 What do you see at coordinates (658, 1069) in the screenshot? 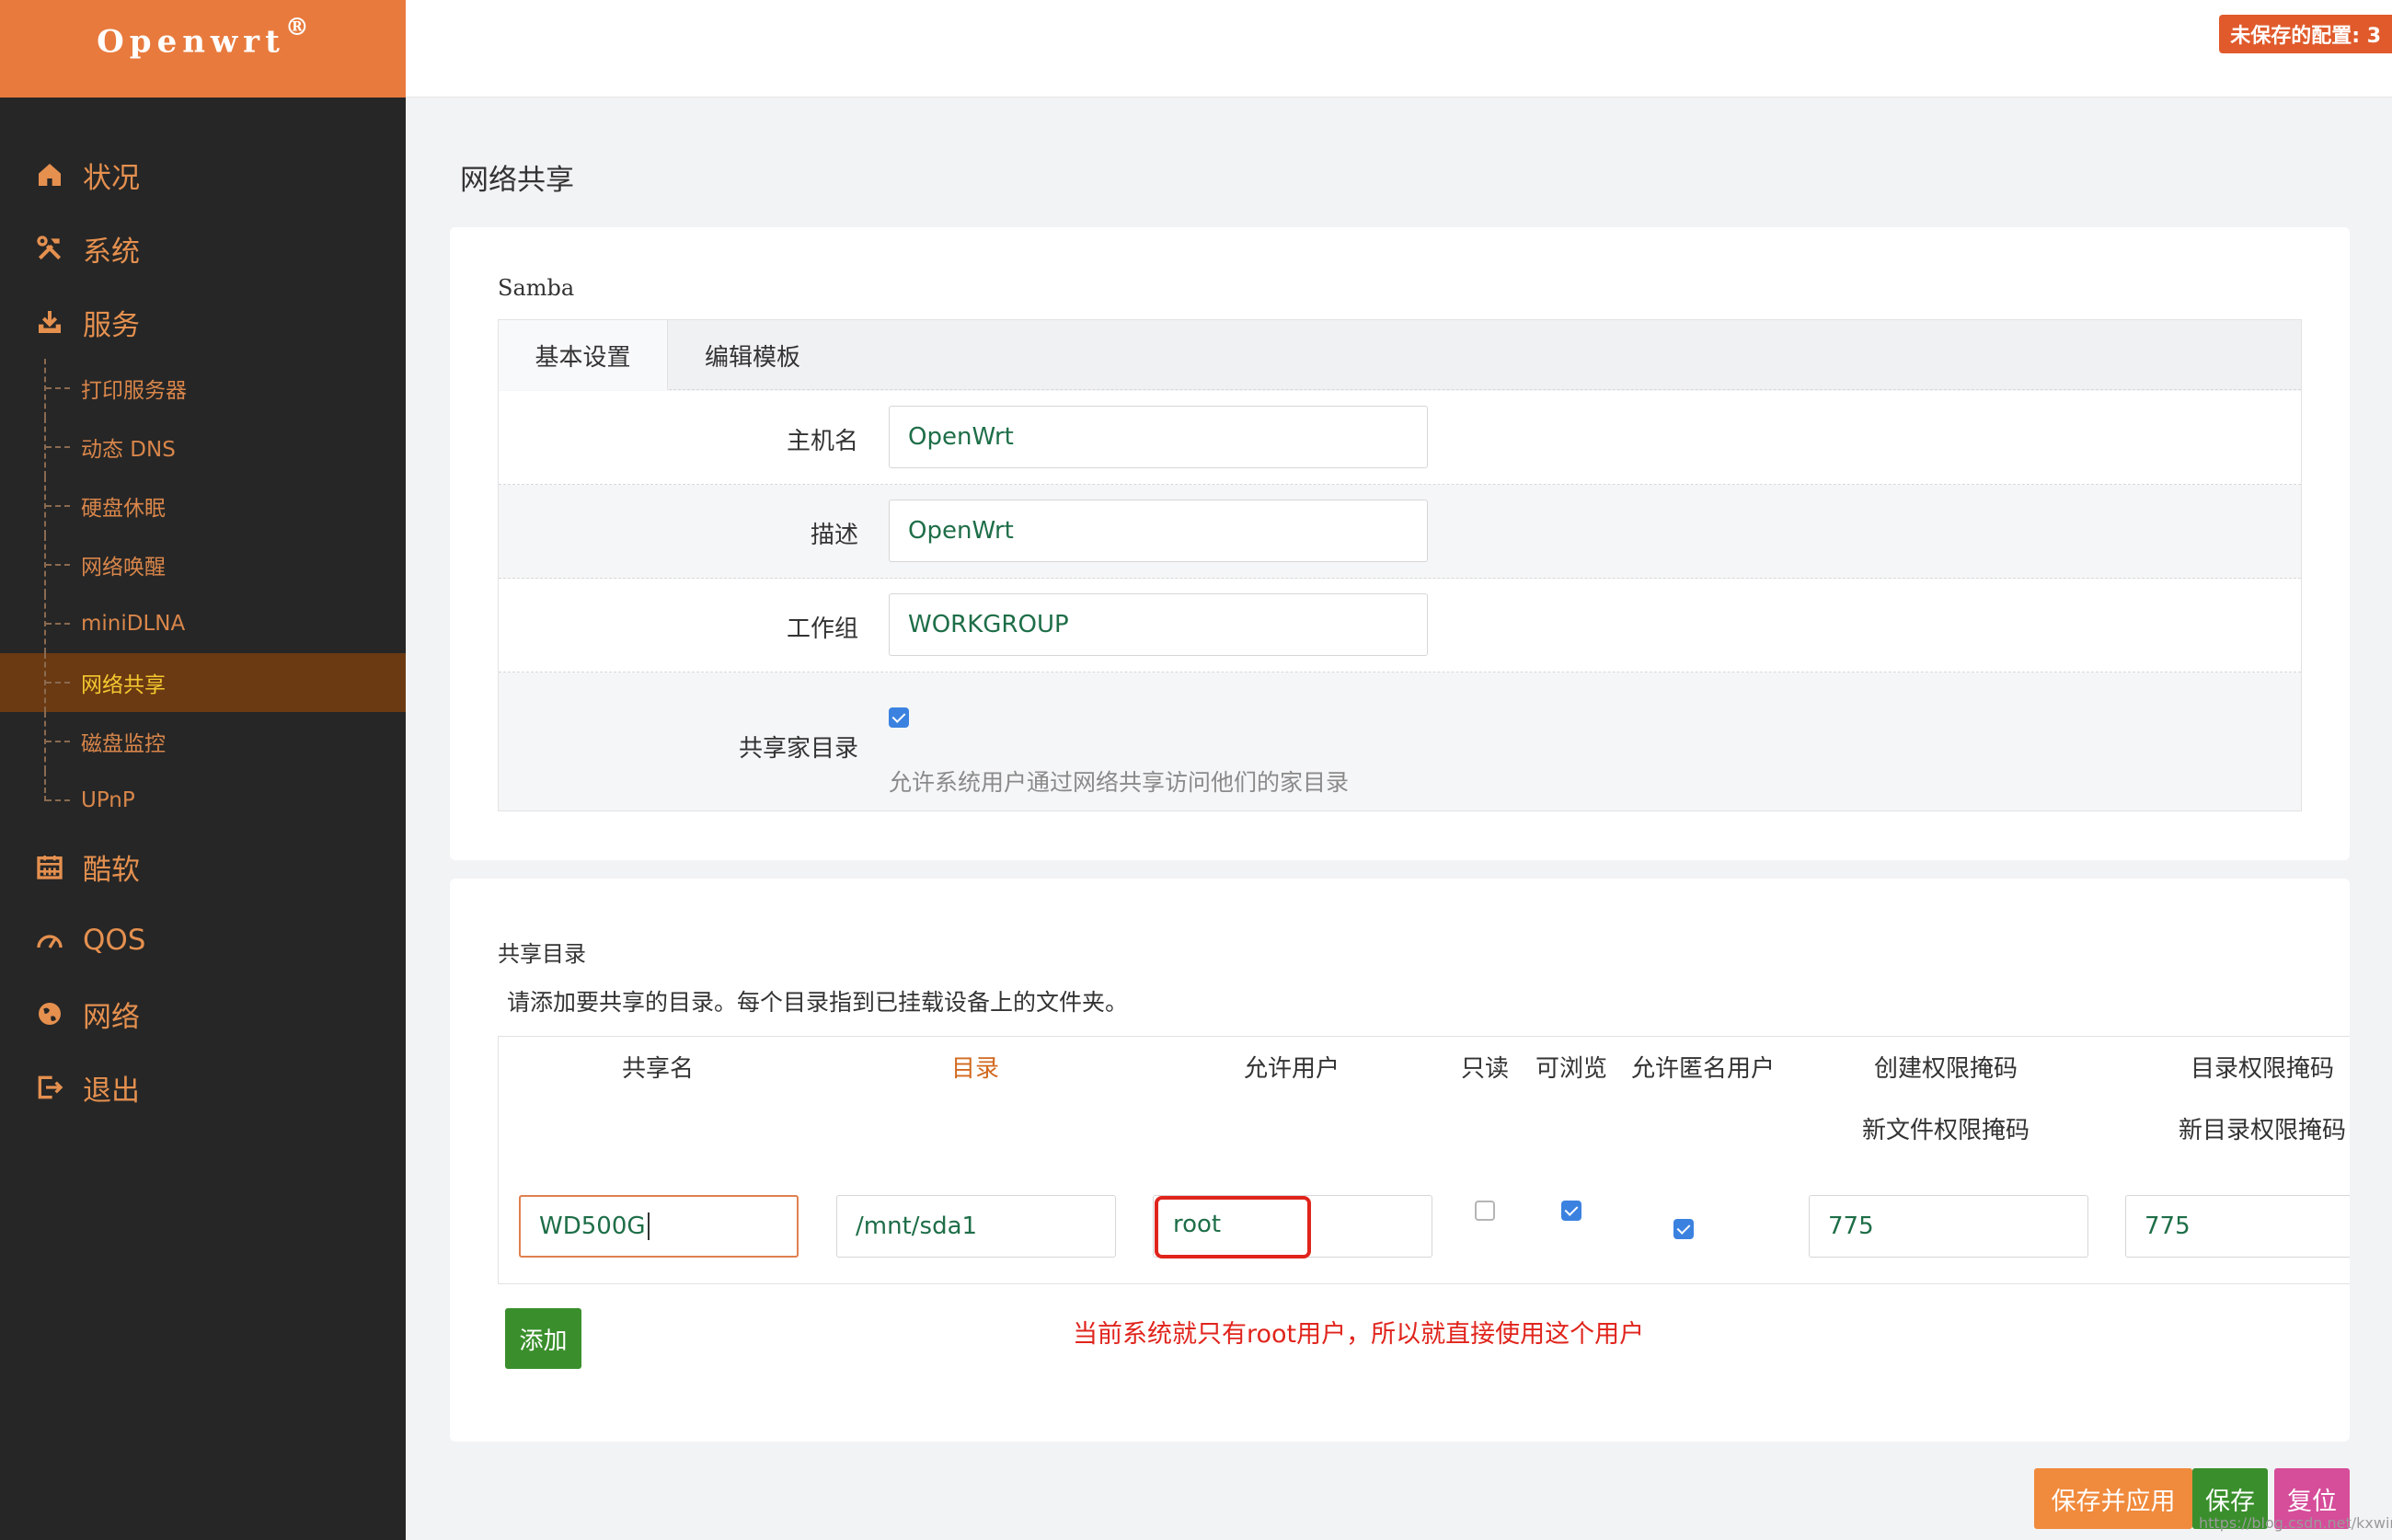
I see `column-header-name: 共享名` at bounding box center [658, 1069].